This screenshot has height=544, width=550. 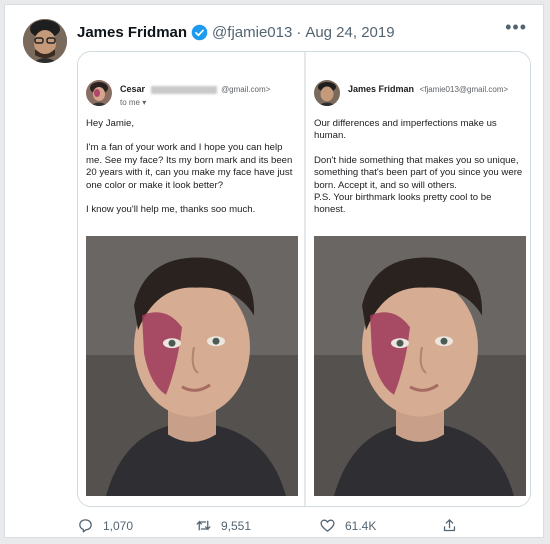 I want to click on share-button, so click(x=449, y=525).